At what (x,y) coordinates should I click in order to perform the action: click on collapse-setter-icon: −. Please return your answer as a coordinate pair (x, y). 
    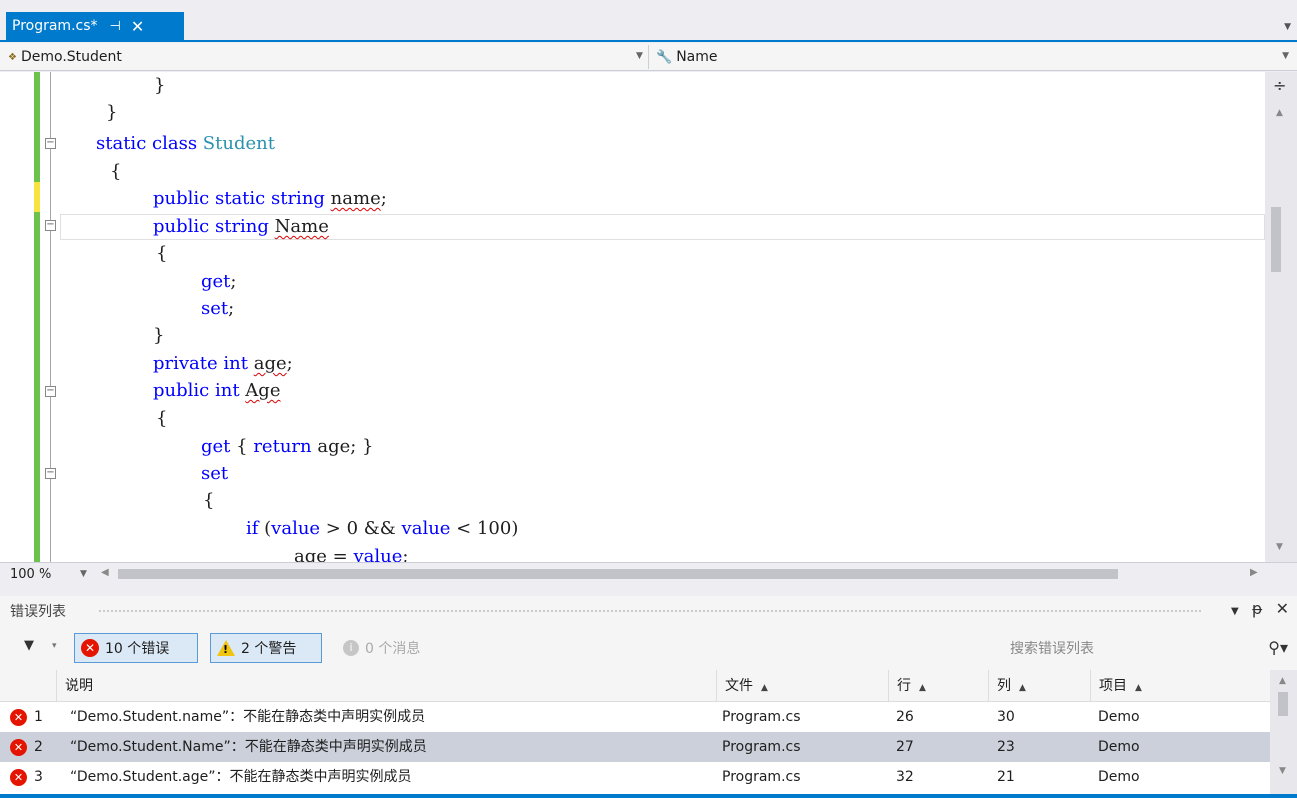
    Looking at the image, I should click on (50, 473).